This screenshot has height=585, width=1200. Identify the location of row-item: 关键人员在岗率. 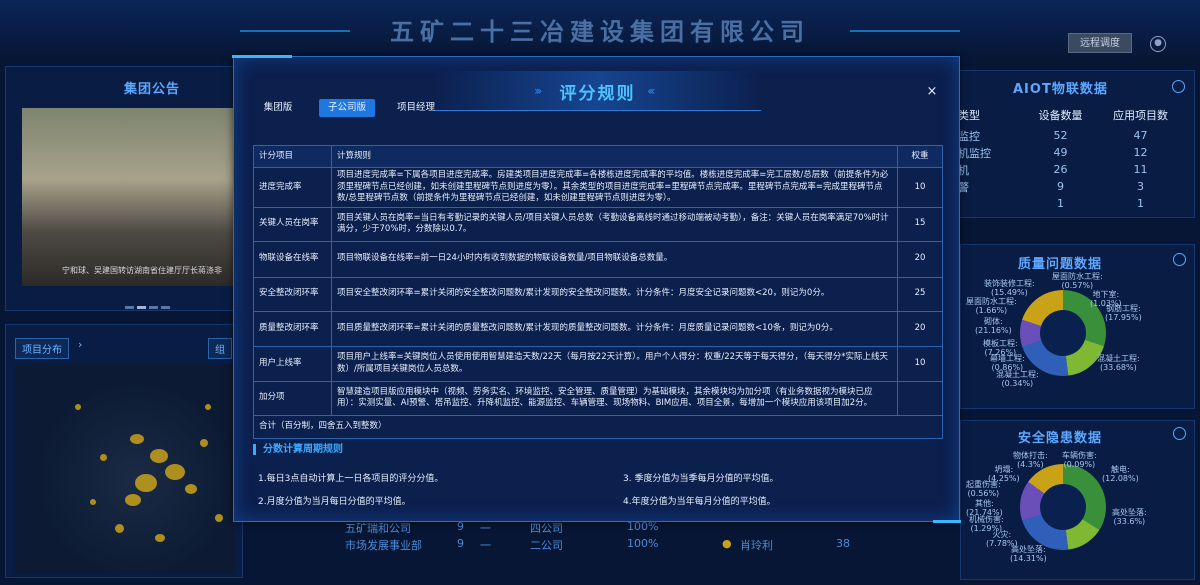
(292, 224).